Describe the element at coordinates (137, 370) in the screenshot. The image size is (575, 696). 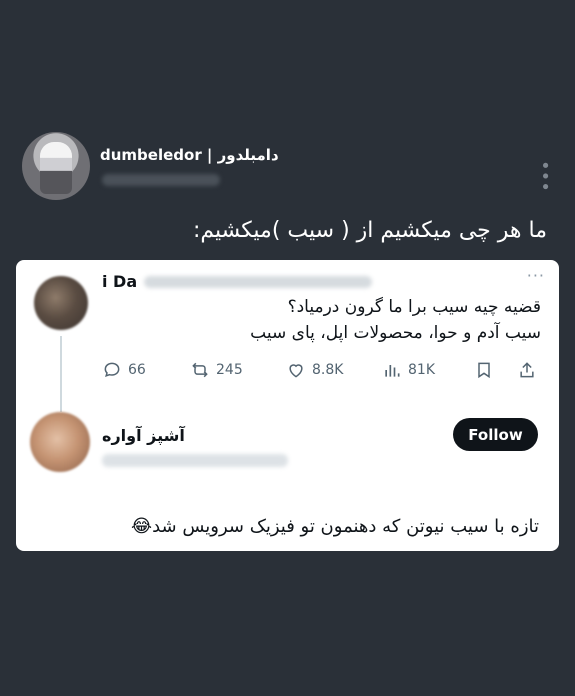
I see `reply-count: 66` at that location.